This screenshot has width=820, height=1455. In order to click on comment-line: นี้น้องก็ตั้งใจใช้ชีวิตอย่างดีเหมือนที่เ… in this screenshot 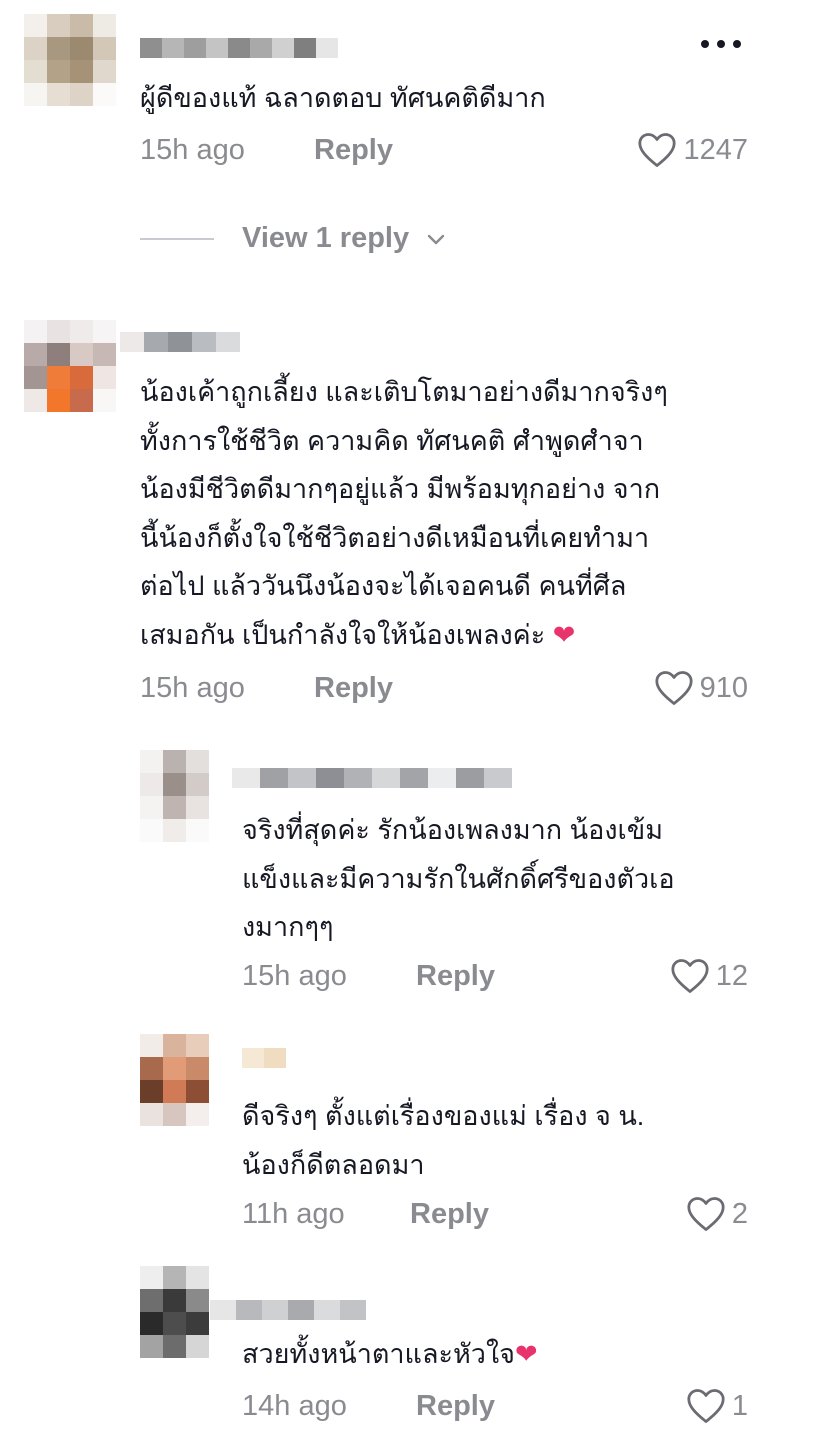, I will do `click(395, 537)`.